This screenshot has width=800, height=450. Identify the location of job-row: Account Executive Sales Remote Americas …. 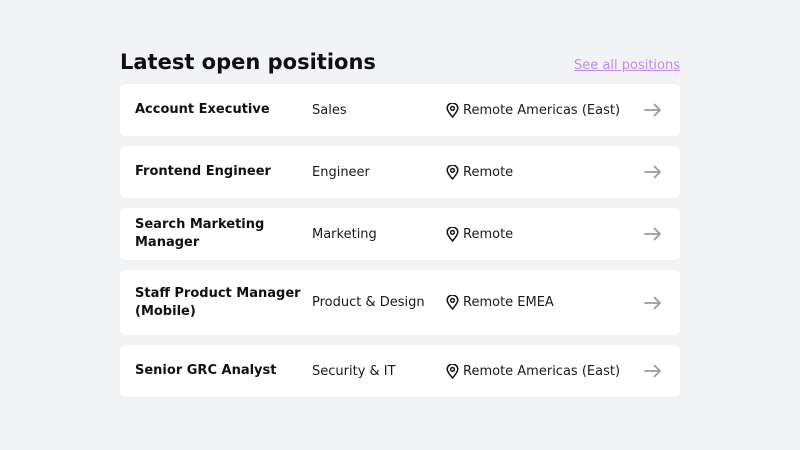
(400, 110).